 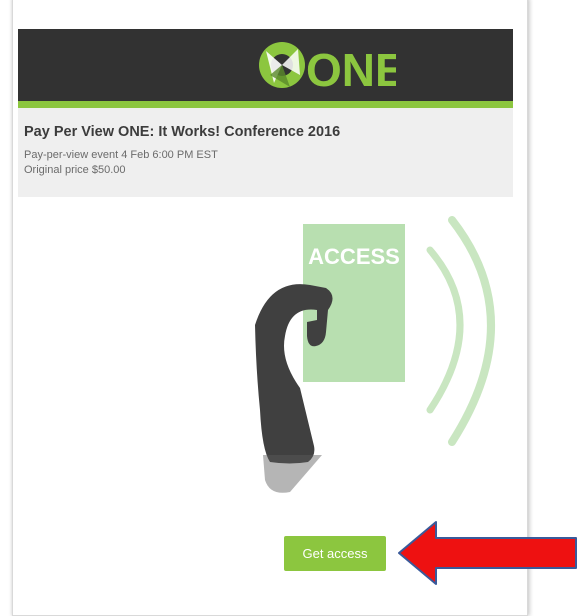 I want to click on event-schedule: Pay-per-view event 4 Feb 6:00 PM EST, so click(x=121, y=155).